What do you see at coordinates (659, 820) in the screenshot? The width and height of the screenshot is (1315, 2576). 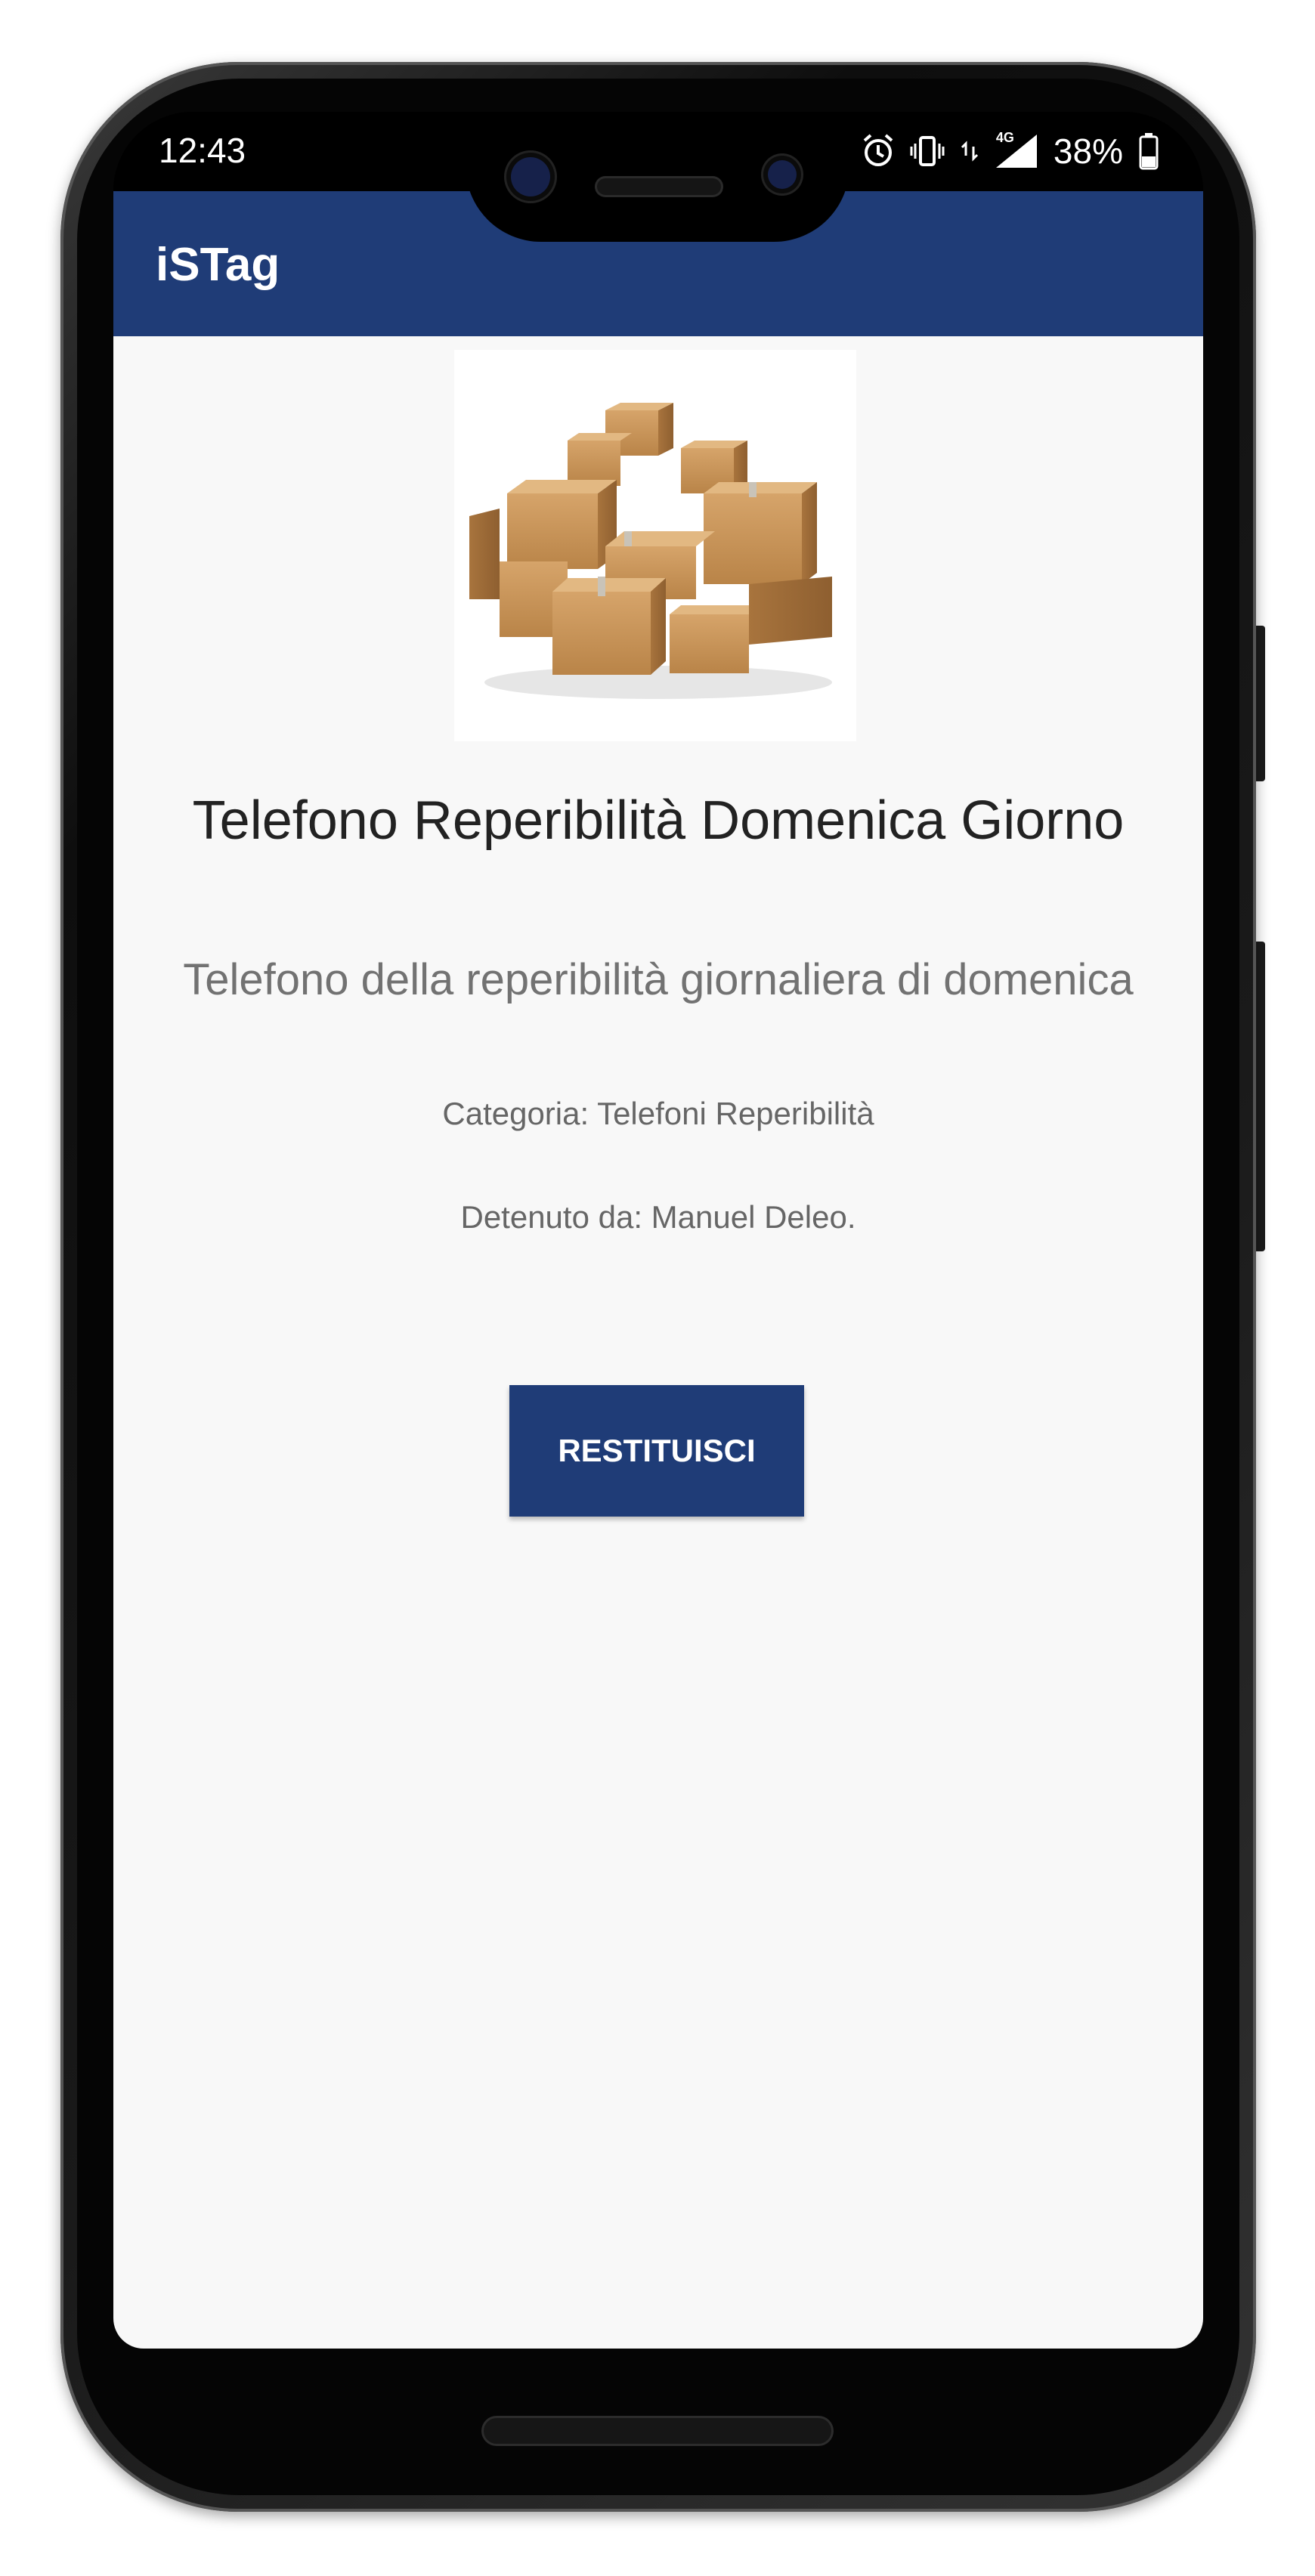 I see `item-title: Telefono Reperibilità Domenica Giorno` at bounding box center [659, 820].